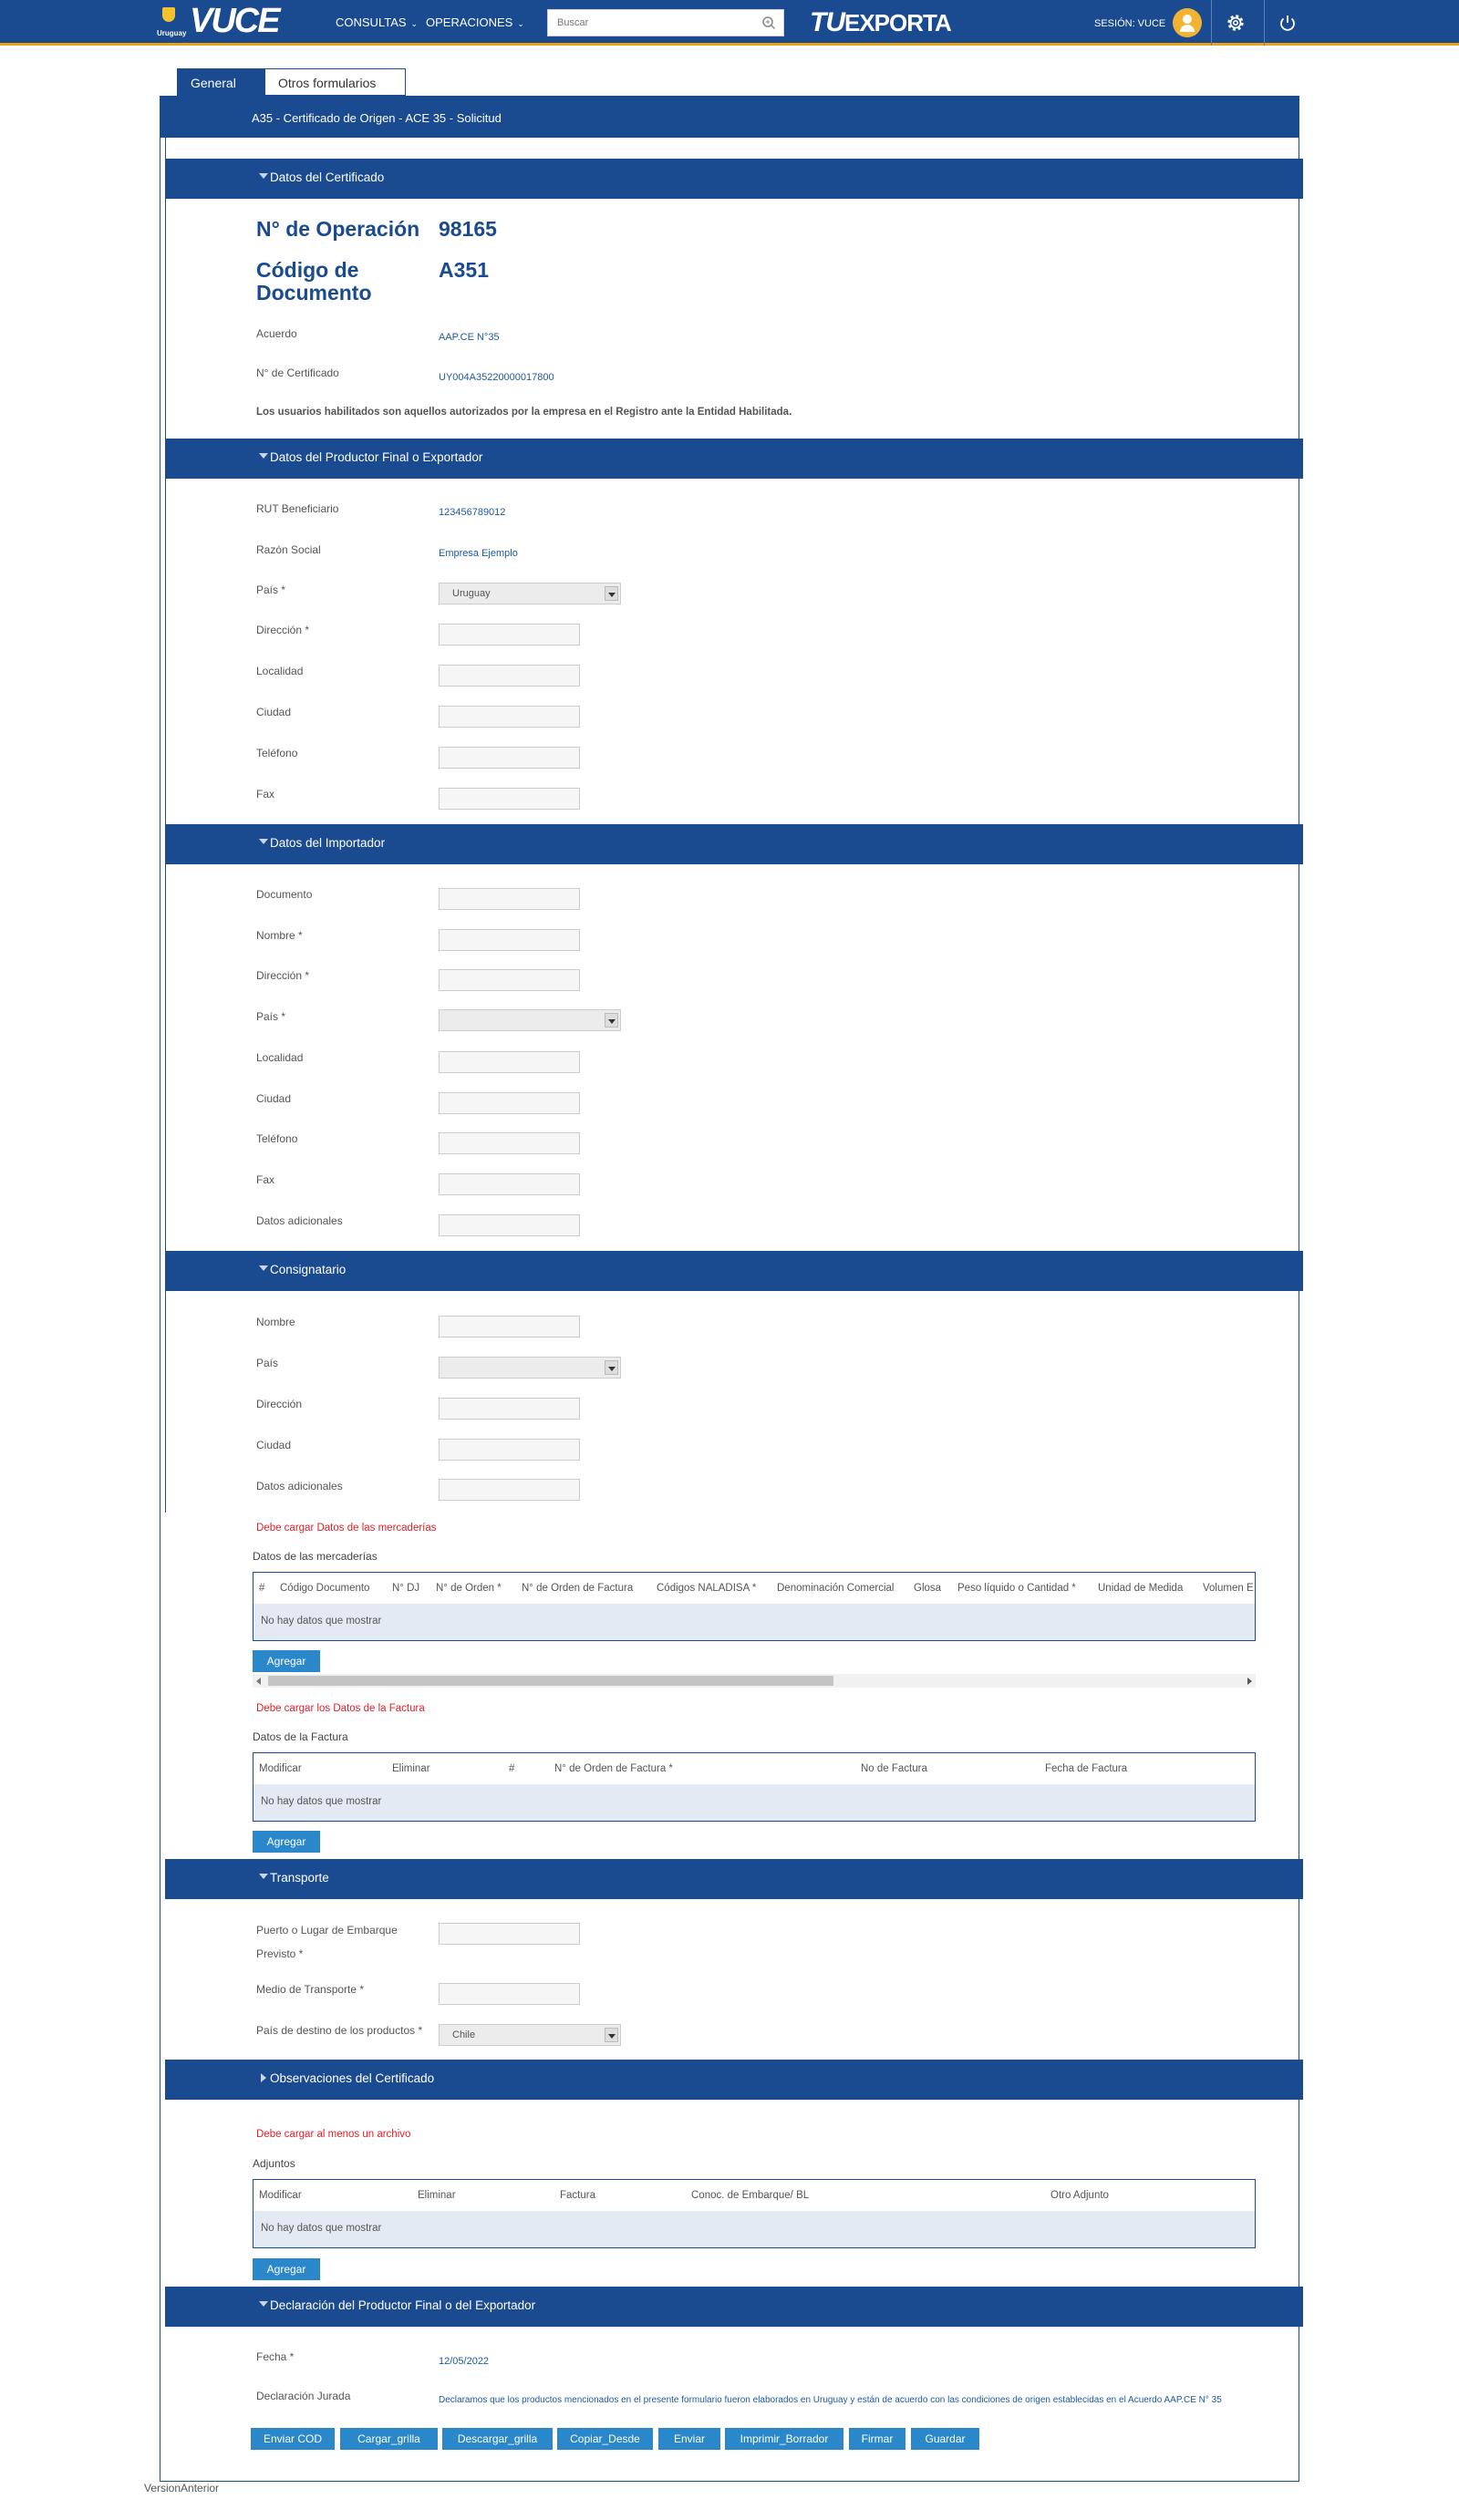 This screenshot has height=2520, width=1459. Describe the element at coordinates (750, 2195) in the screenshot. I see `column-header: Conoc. de Embarque/ BL` at that location.